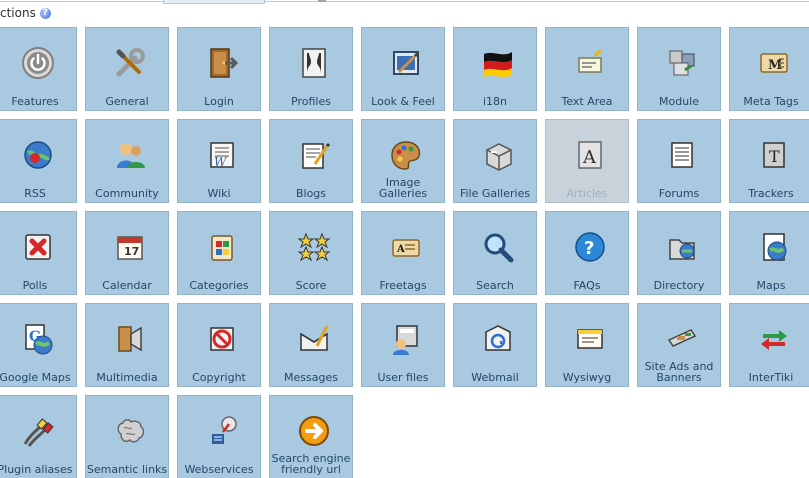 The height and width of the screenshot is (478, 809). What do you see at coordinates (590, 63) in the screenshot?
I see `text-area-icon` at bounding box center [590, 63].